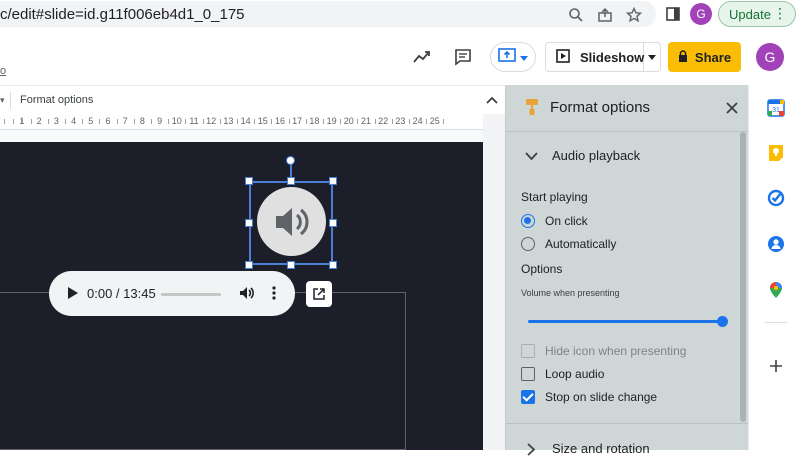 This screenshot has height=469, width=800. Describe the element at coordinates (627, 156) in the screenshot. I see `audio-playback-section-header: Audio playback` at that location.